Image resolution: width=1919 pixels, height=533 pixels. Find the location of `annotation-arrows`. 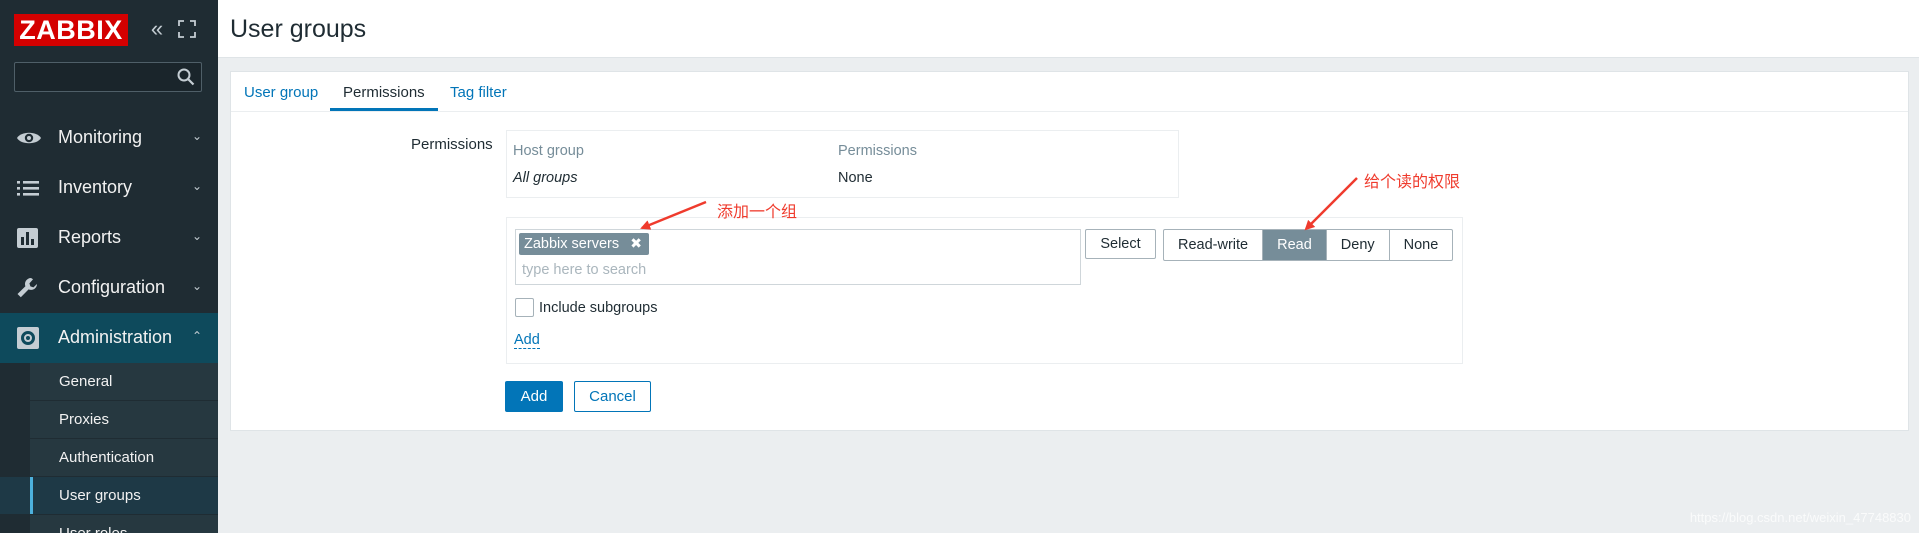

annotation-arrows is located at coordinates (999, 204).